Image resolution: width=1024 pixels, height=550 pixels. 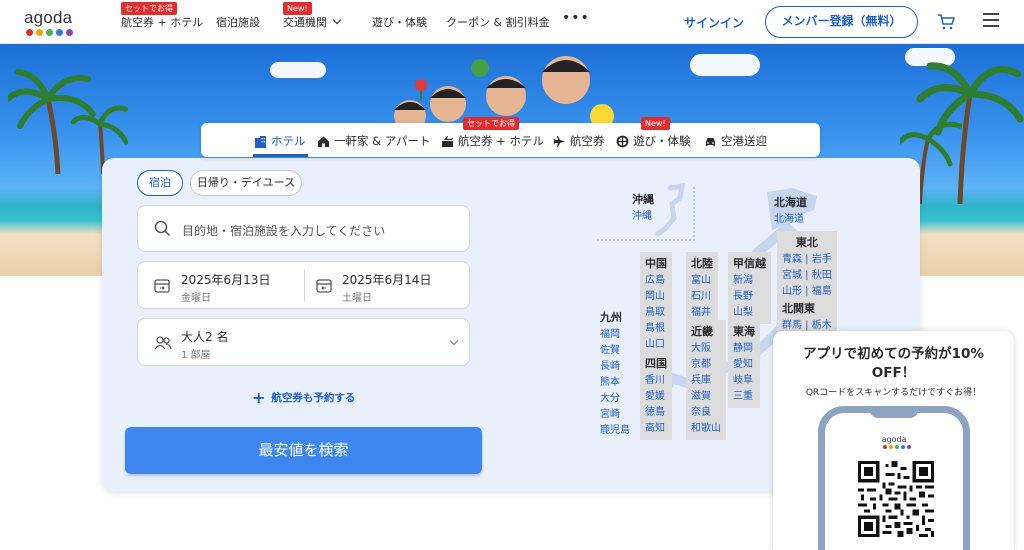 I want to click on phone-logo-dots, so click(x=897, y=447).